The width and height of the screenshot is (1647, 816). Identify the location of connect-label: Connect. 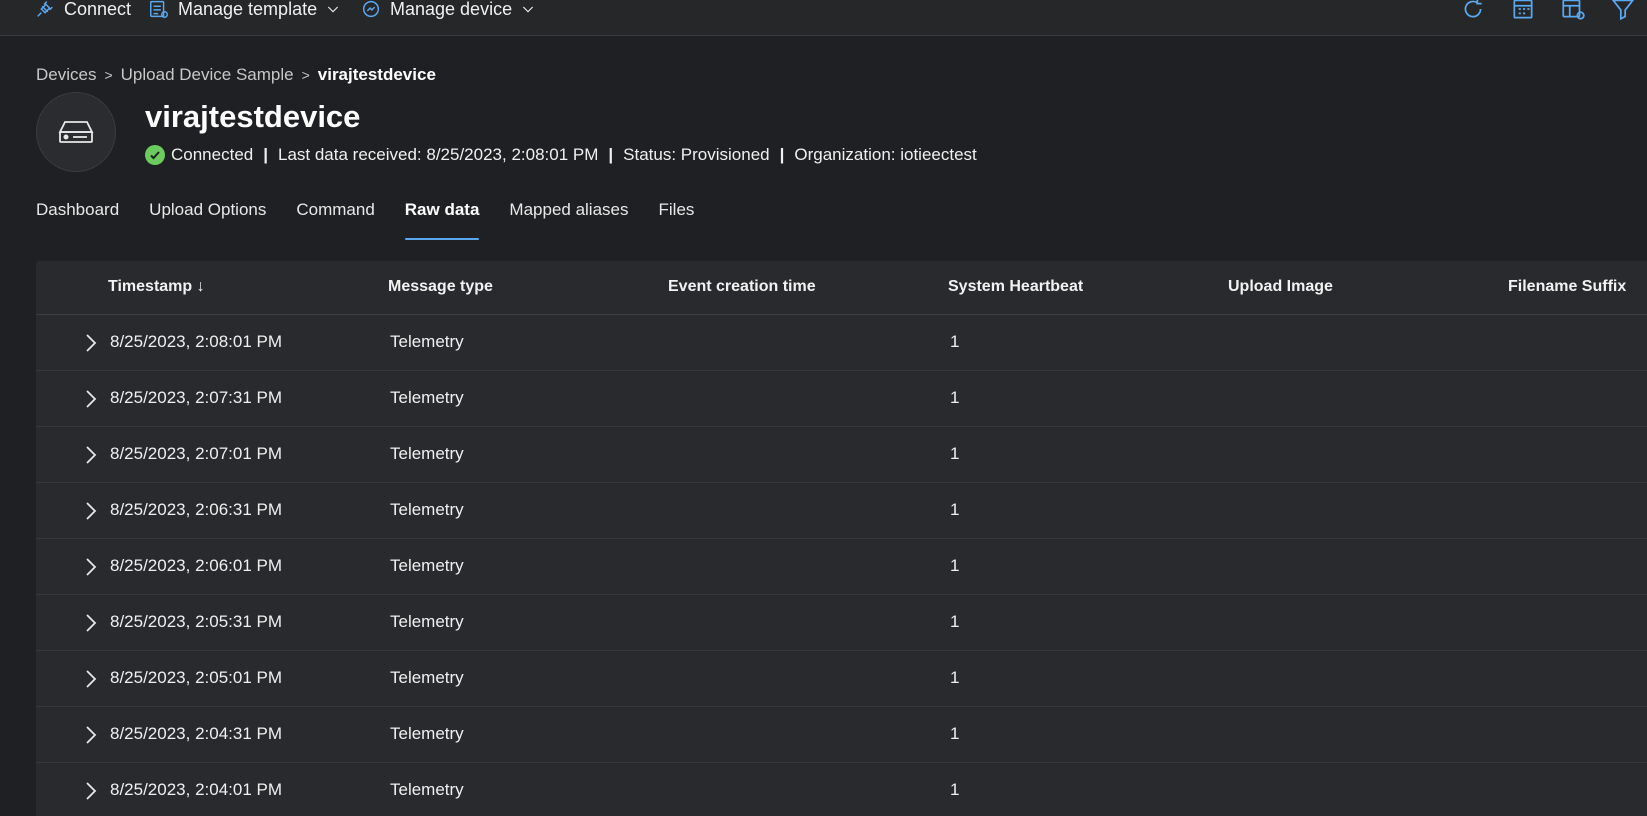
(98, 9).